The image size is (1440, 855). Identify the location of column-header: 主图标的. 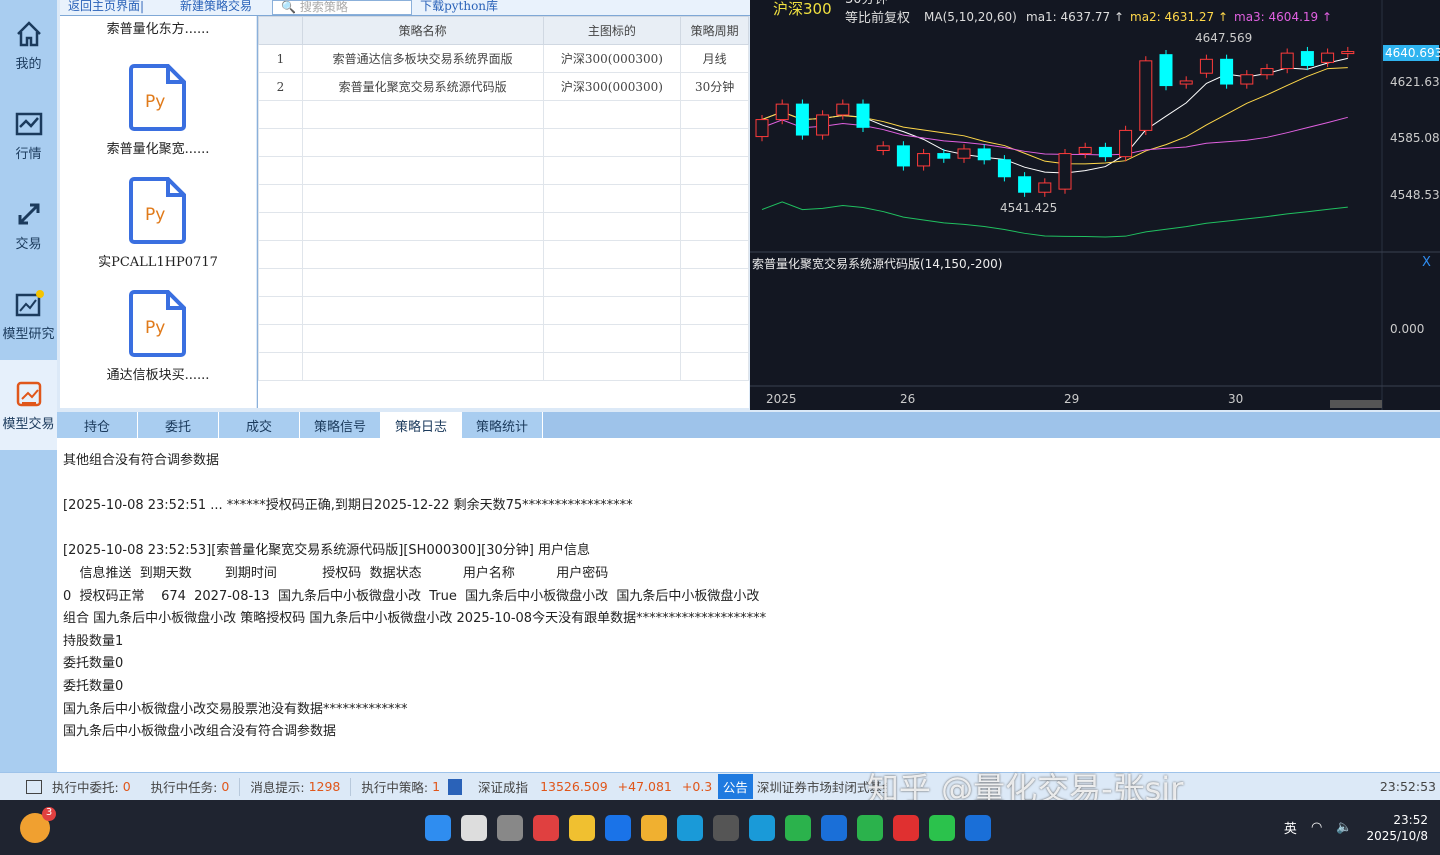
(612, 30).